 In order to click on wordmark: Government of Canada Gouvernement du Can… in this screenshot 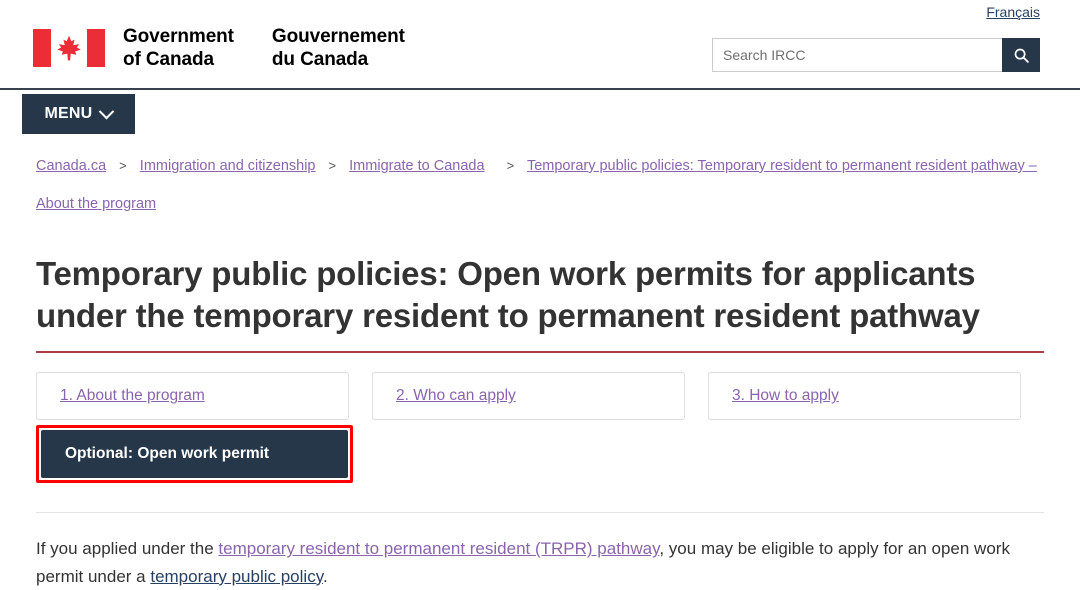, I will do `click(264, 48)`.